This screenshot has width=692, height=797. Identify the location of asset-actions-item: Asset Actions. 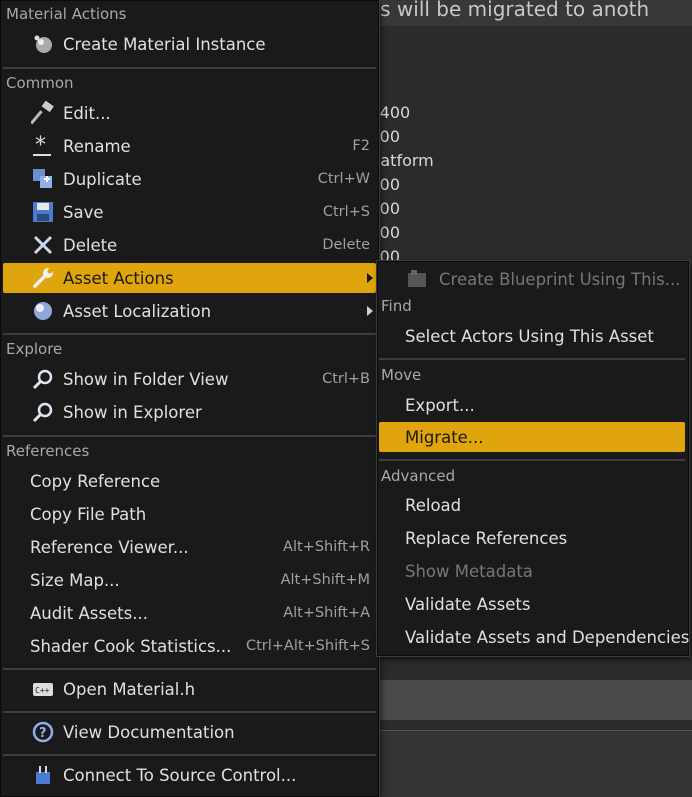
(189, 278).